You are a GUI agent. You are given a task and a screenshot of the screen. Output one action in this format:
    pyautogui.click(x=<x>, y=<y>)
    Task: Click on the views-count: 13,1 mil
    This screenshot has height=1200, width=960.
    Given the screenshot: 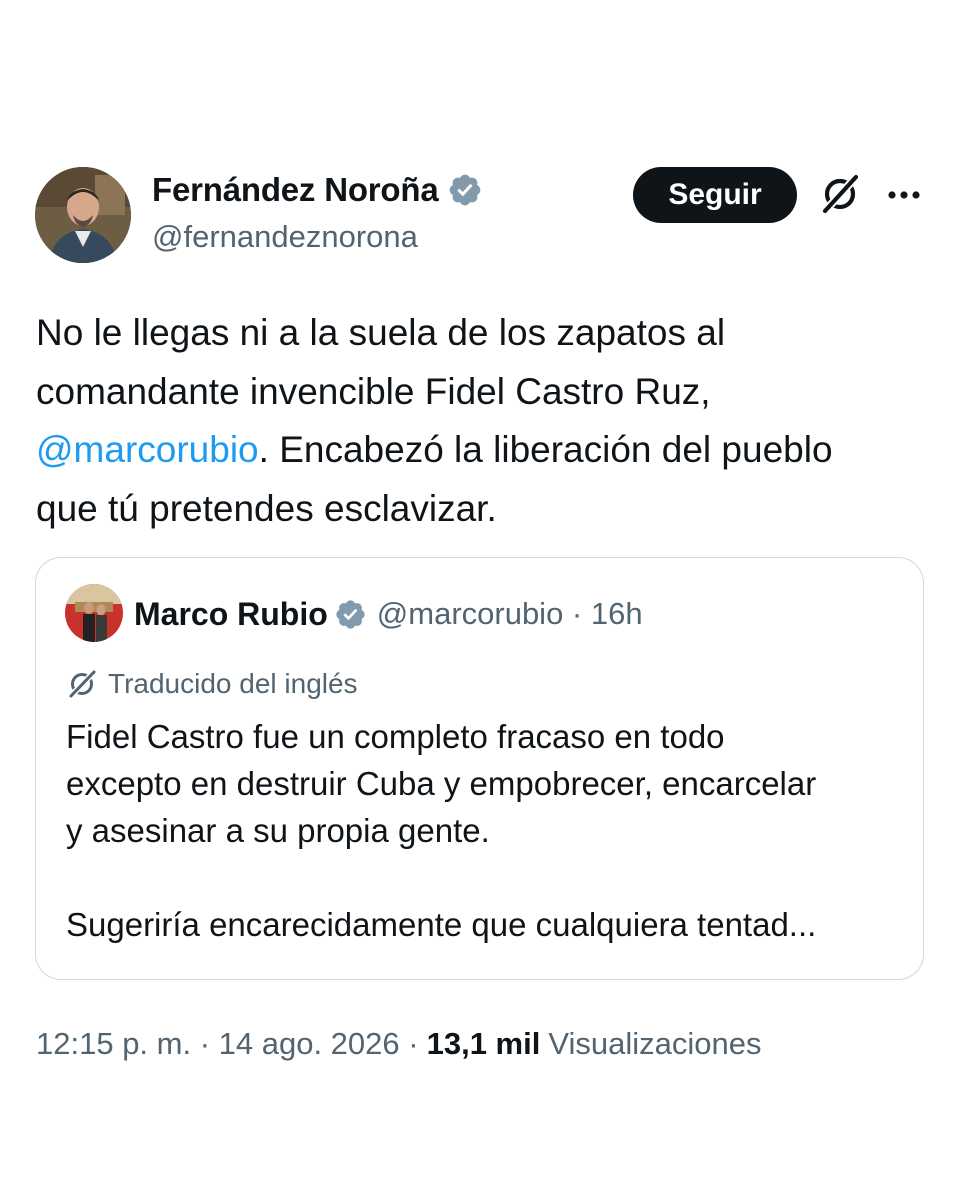 What is the action you would take?
    pyautogui.click(x=483, y=1043)
    